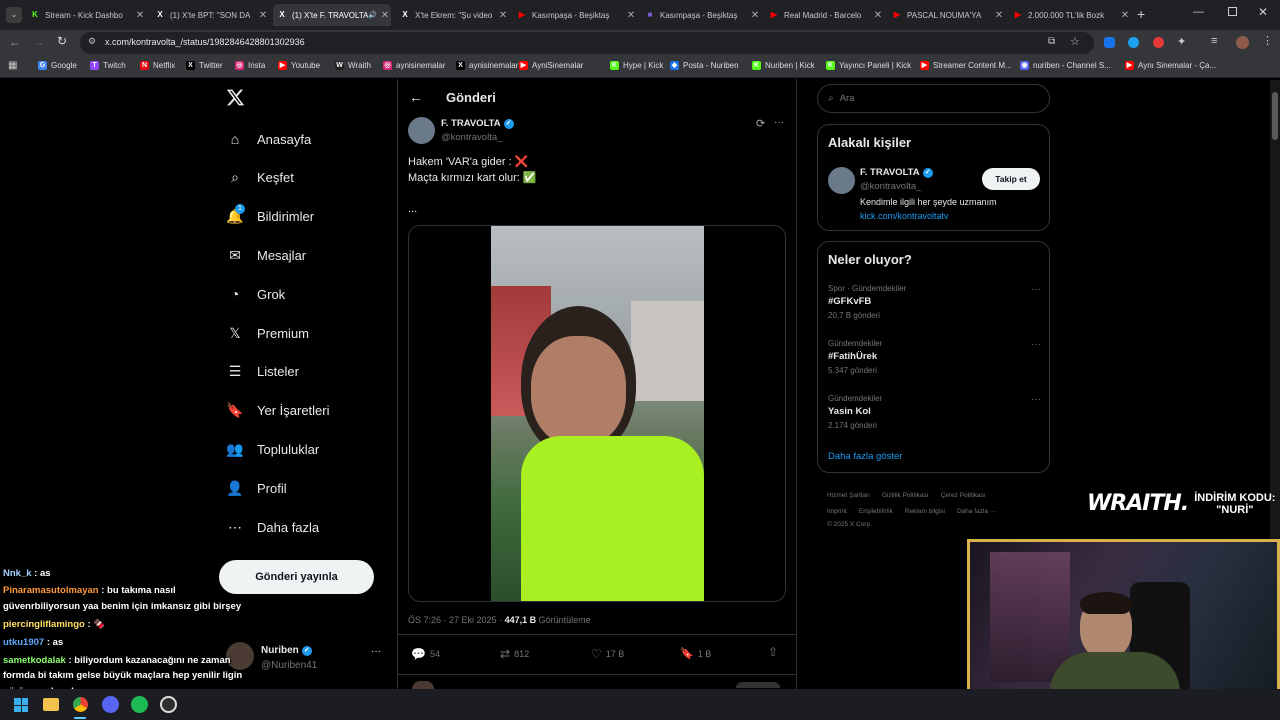 The image size is (1280, 720). What do you see at coordinates (108, 65) in the screenshot?
I see `bookmark-item: T Twitch` at bounding box center [108, 65].